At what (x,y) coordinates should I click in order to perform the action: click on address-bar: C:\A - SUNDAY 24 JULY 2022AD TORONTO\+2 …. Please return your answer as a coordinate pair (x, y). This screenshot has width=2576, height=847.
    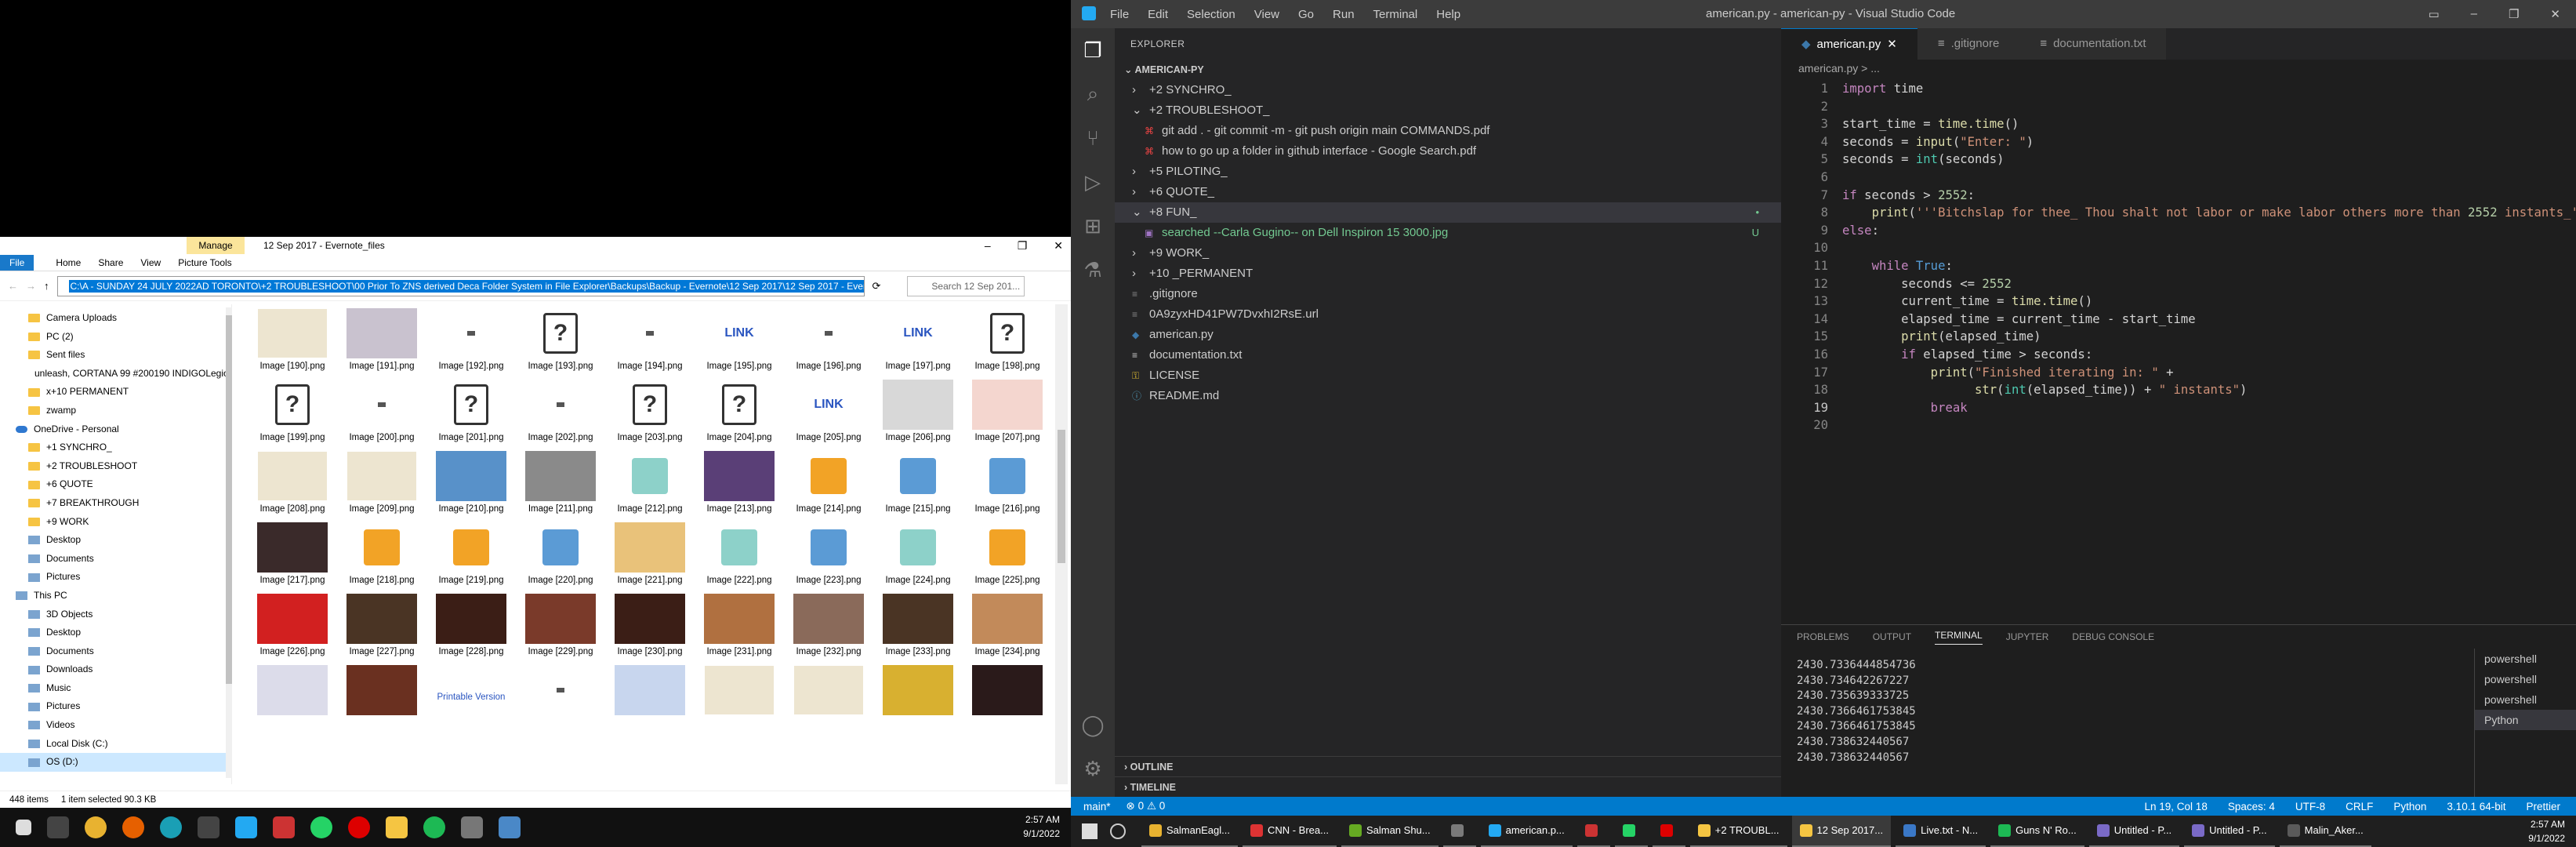
    Looking at the image, I should click on (461, 285).